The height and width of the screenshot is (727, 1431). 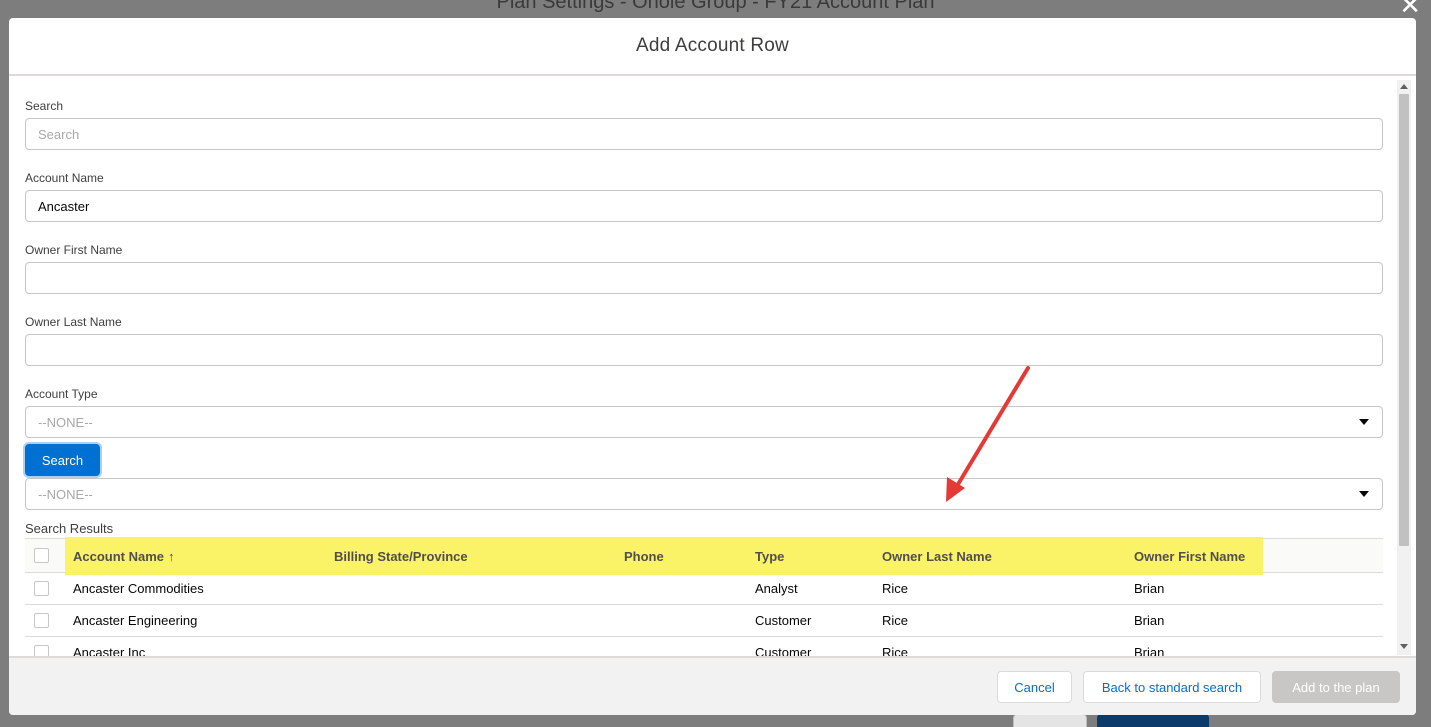 What do you see at coordinates (73, 322) in the screenshot?
I see `owner-last-name-label: Owner Last Name` at bounding box center [73, 322].